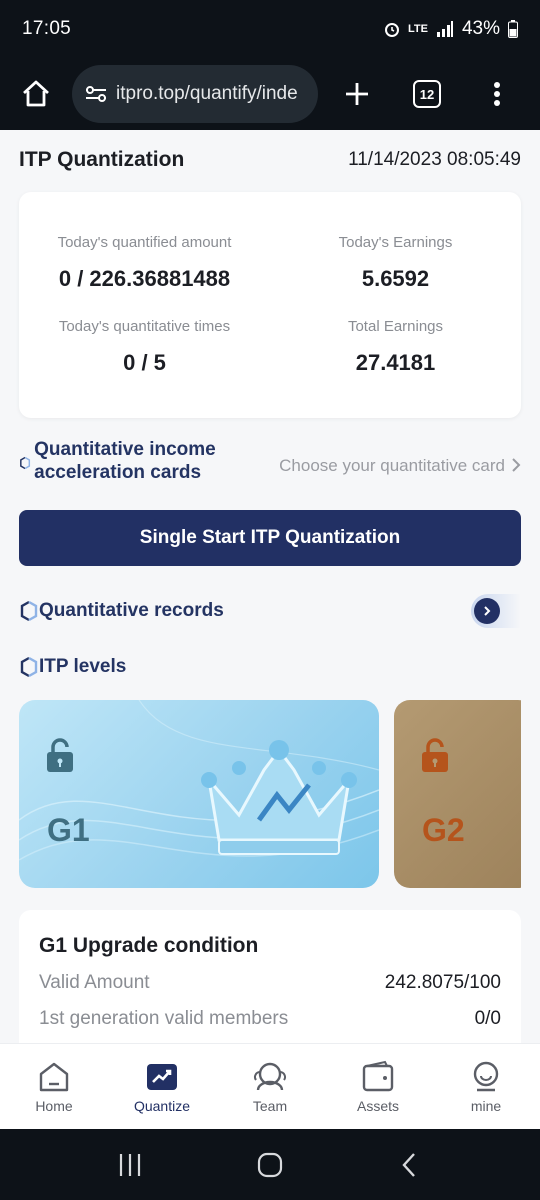 This screenshot has width=540, height=1200. I want to click on home-circle-icon, so click(270, 1165).